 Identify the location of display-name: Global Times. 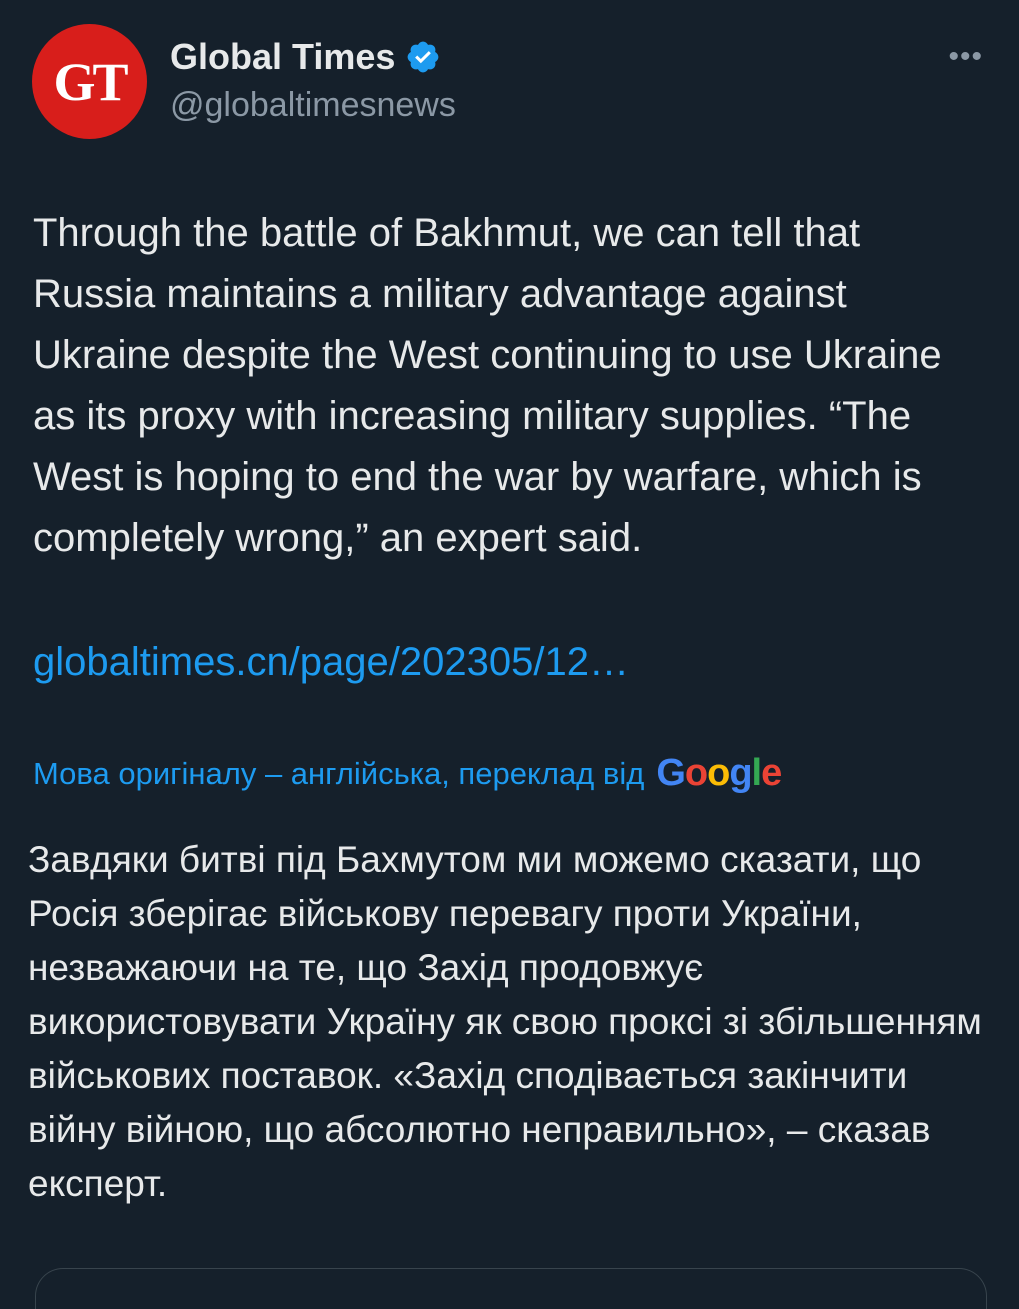
(282, 57).